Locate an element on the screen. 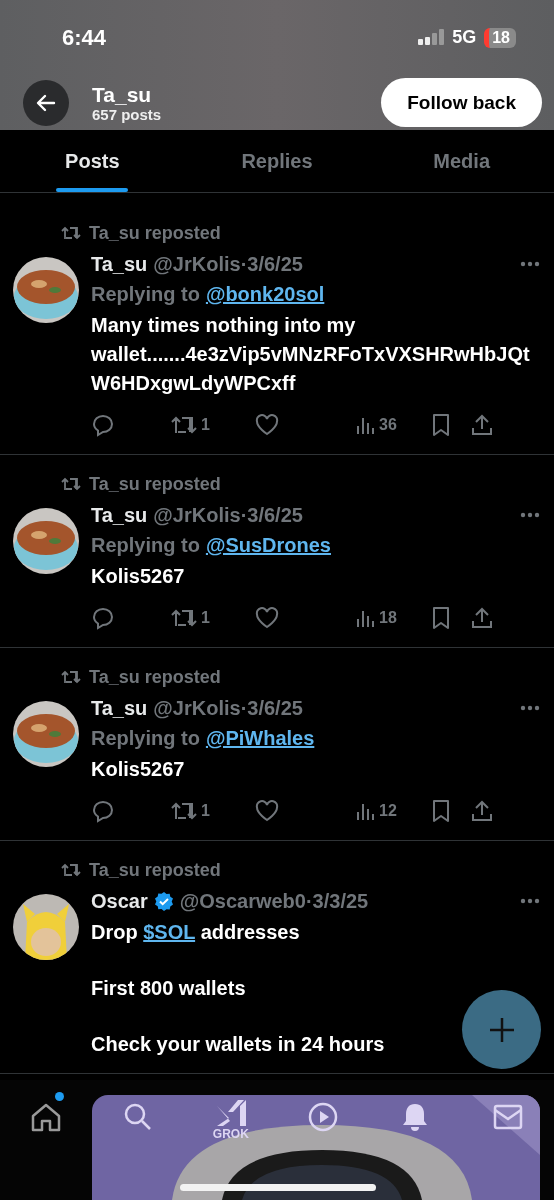  views-count: 36 is located at coordinates (388, 425).